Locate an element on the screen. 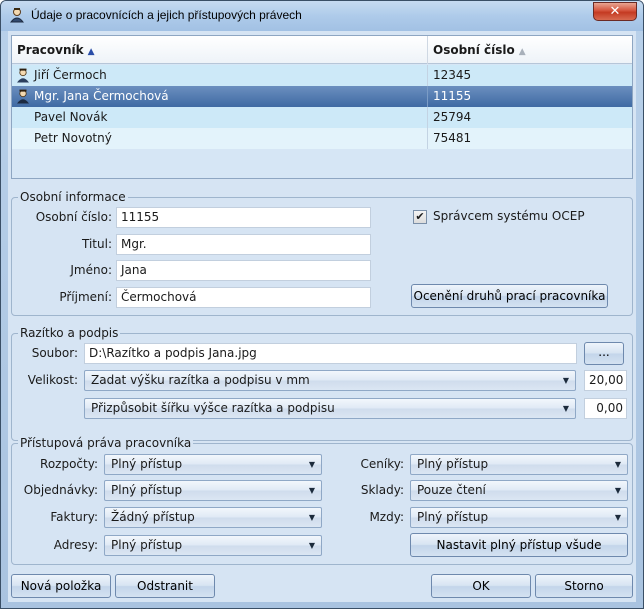  list-header: Pracovník ▲ Osobní číslo ▲ is located at coordinates (322, 50).